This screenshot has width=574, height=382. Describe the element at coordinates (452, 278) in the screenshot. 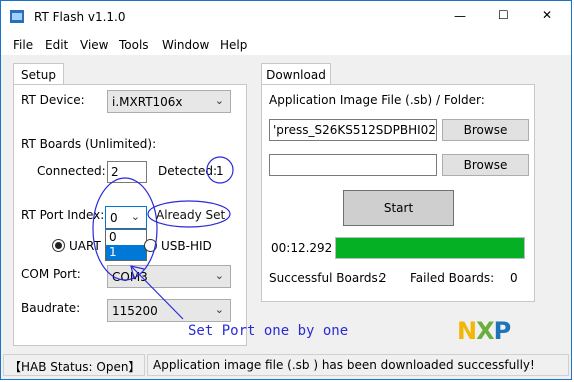

I see `failed-label: Failed Boards:` at that location.